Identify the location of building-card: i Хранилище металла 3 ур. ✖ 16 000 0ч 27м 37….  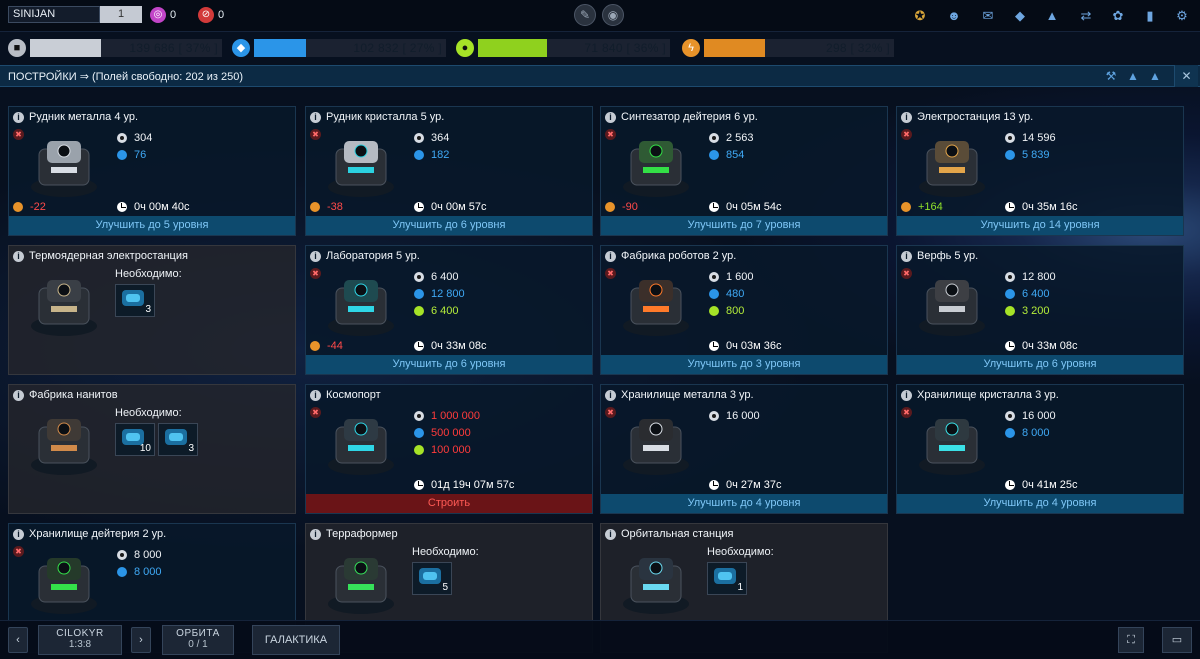
(744, 449).